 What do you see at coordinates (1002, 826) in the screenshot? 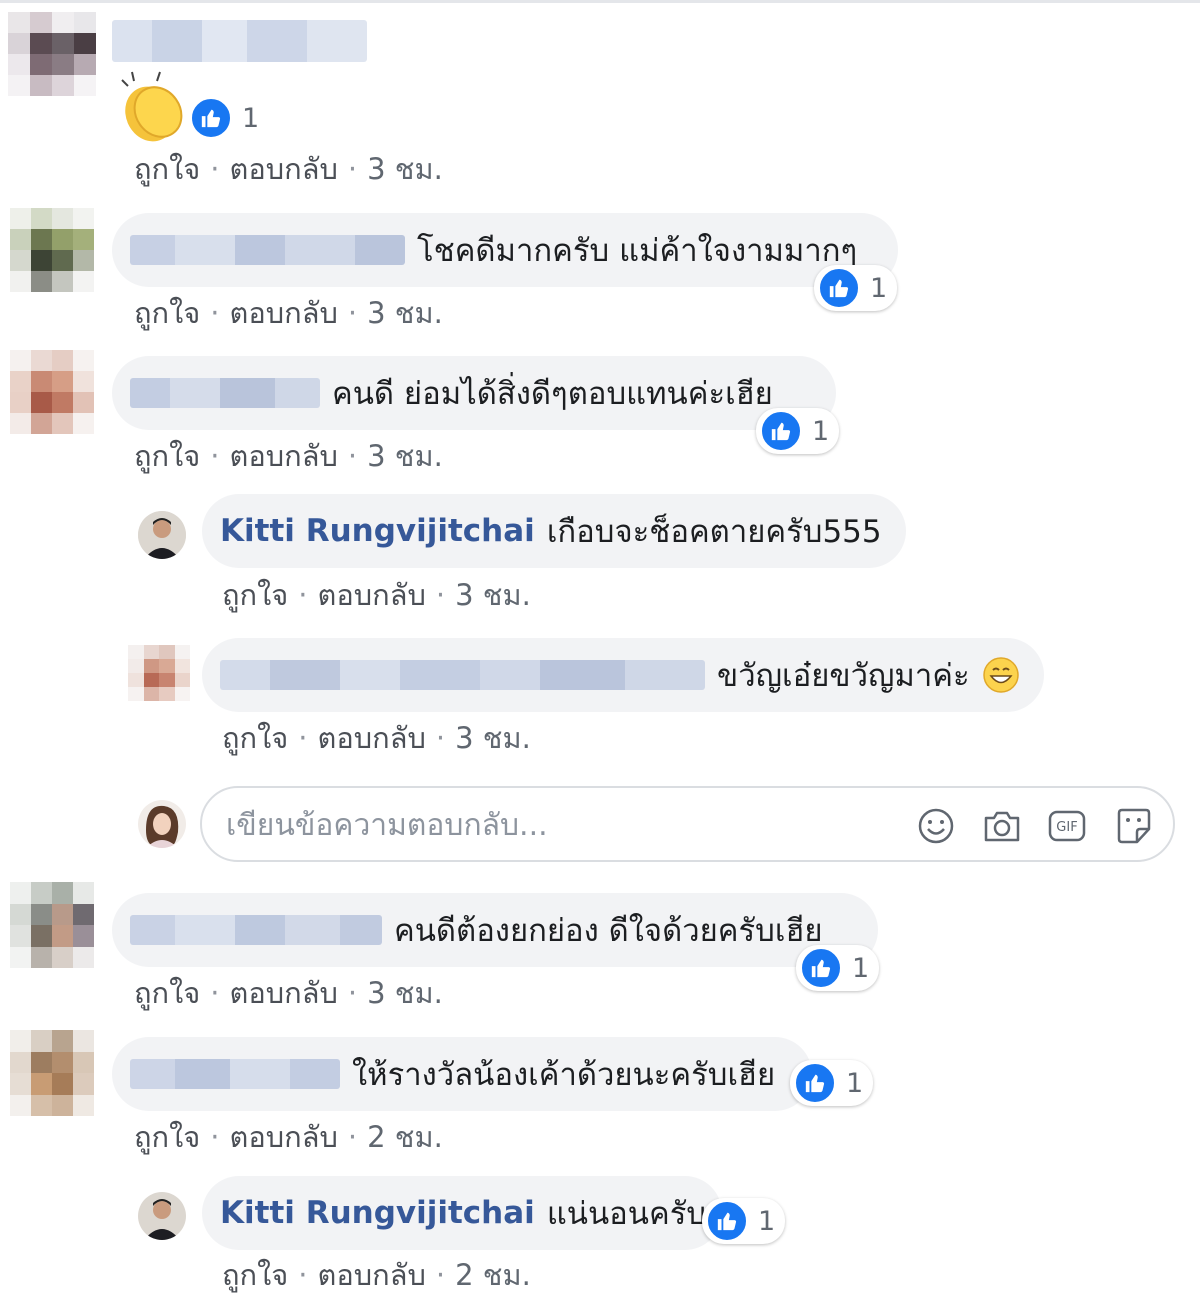
I see `camera-icon` at bounding box center [1002, 826].